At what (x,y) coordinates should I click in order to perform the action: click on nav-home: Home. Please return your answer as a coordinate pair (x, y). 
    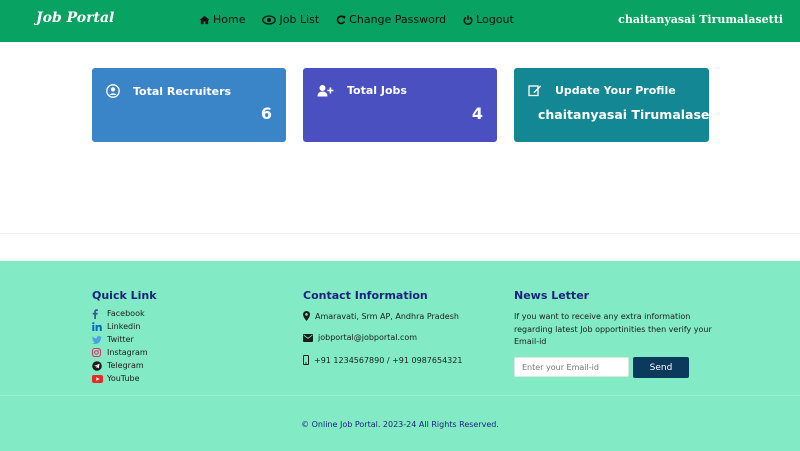
    Looking at the image, I should click on (222, 19).